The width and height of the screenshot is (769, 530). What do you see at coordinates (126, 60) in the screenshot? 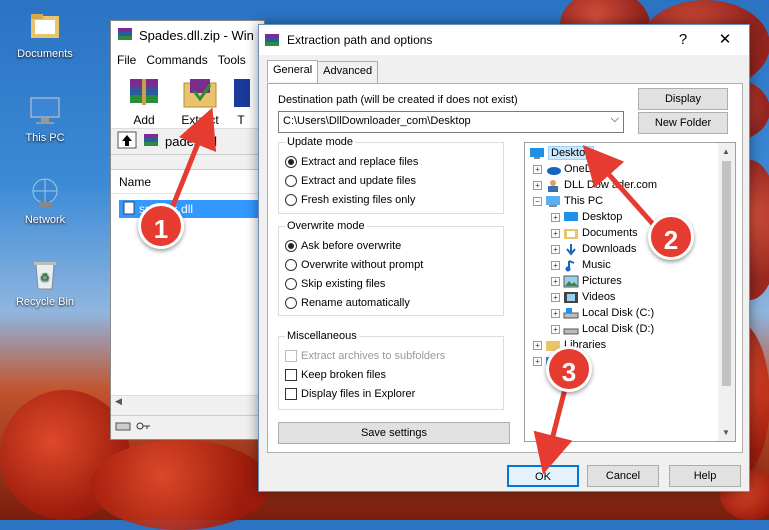
I see `menu-file: File` at bounding box center [126, 60].